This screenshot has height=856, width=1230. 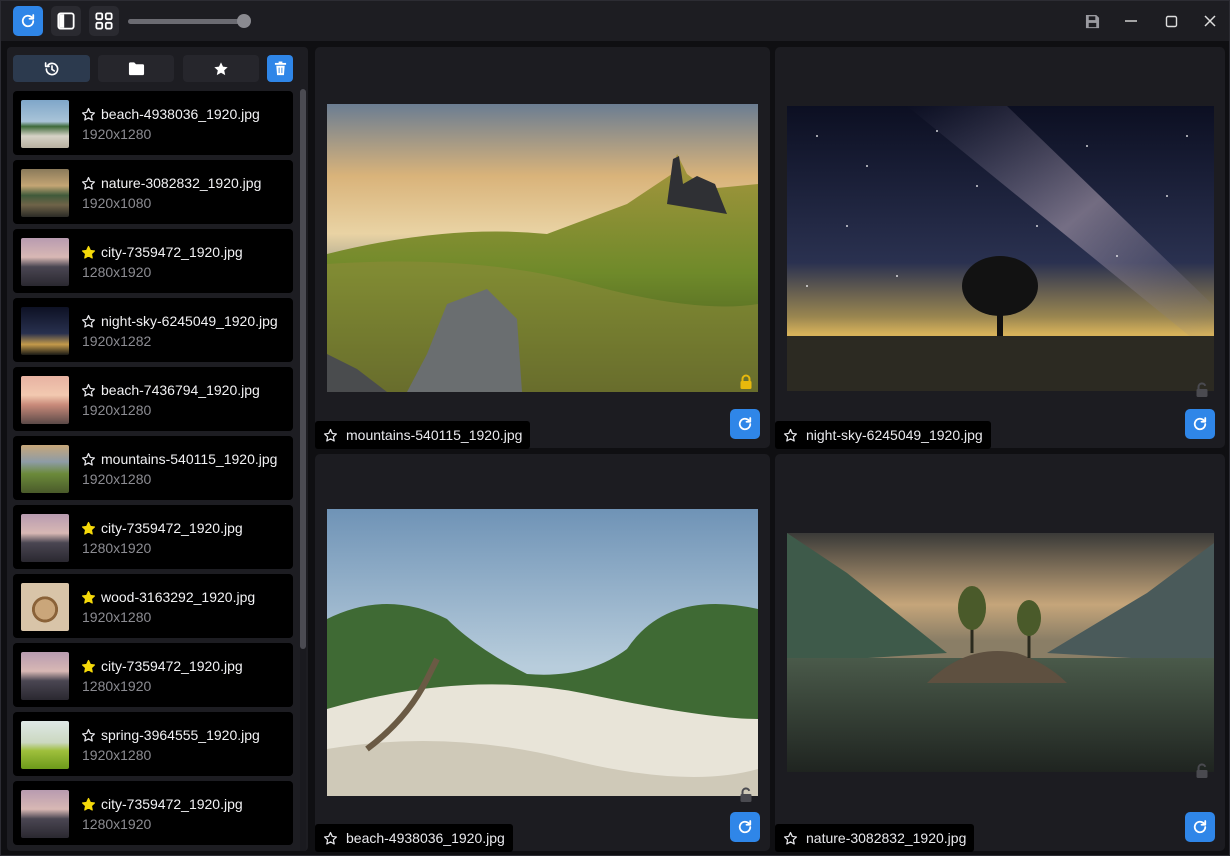 What do you see at coordinates (51, 68) in the screenshot?
I see `tab-history` at bounding box center [51, 68].